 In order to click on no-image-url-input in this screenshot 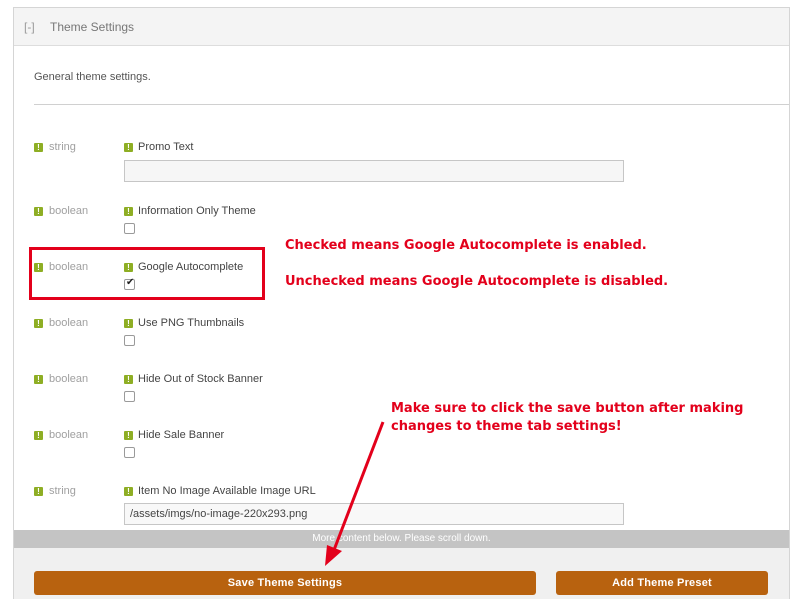, I will do `click(374, 514)`.